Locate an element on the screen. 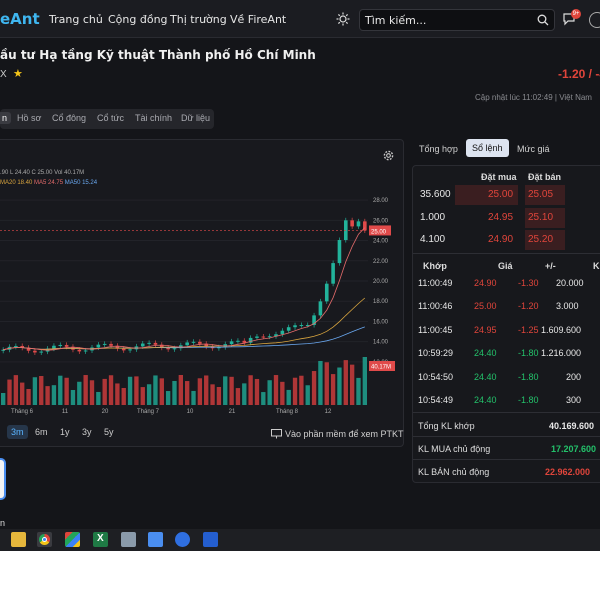  bottom-label: n is located at coordinates (3, 523).